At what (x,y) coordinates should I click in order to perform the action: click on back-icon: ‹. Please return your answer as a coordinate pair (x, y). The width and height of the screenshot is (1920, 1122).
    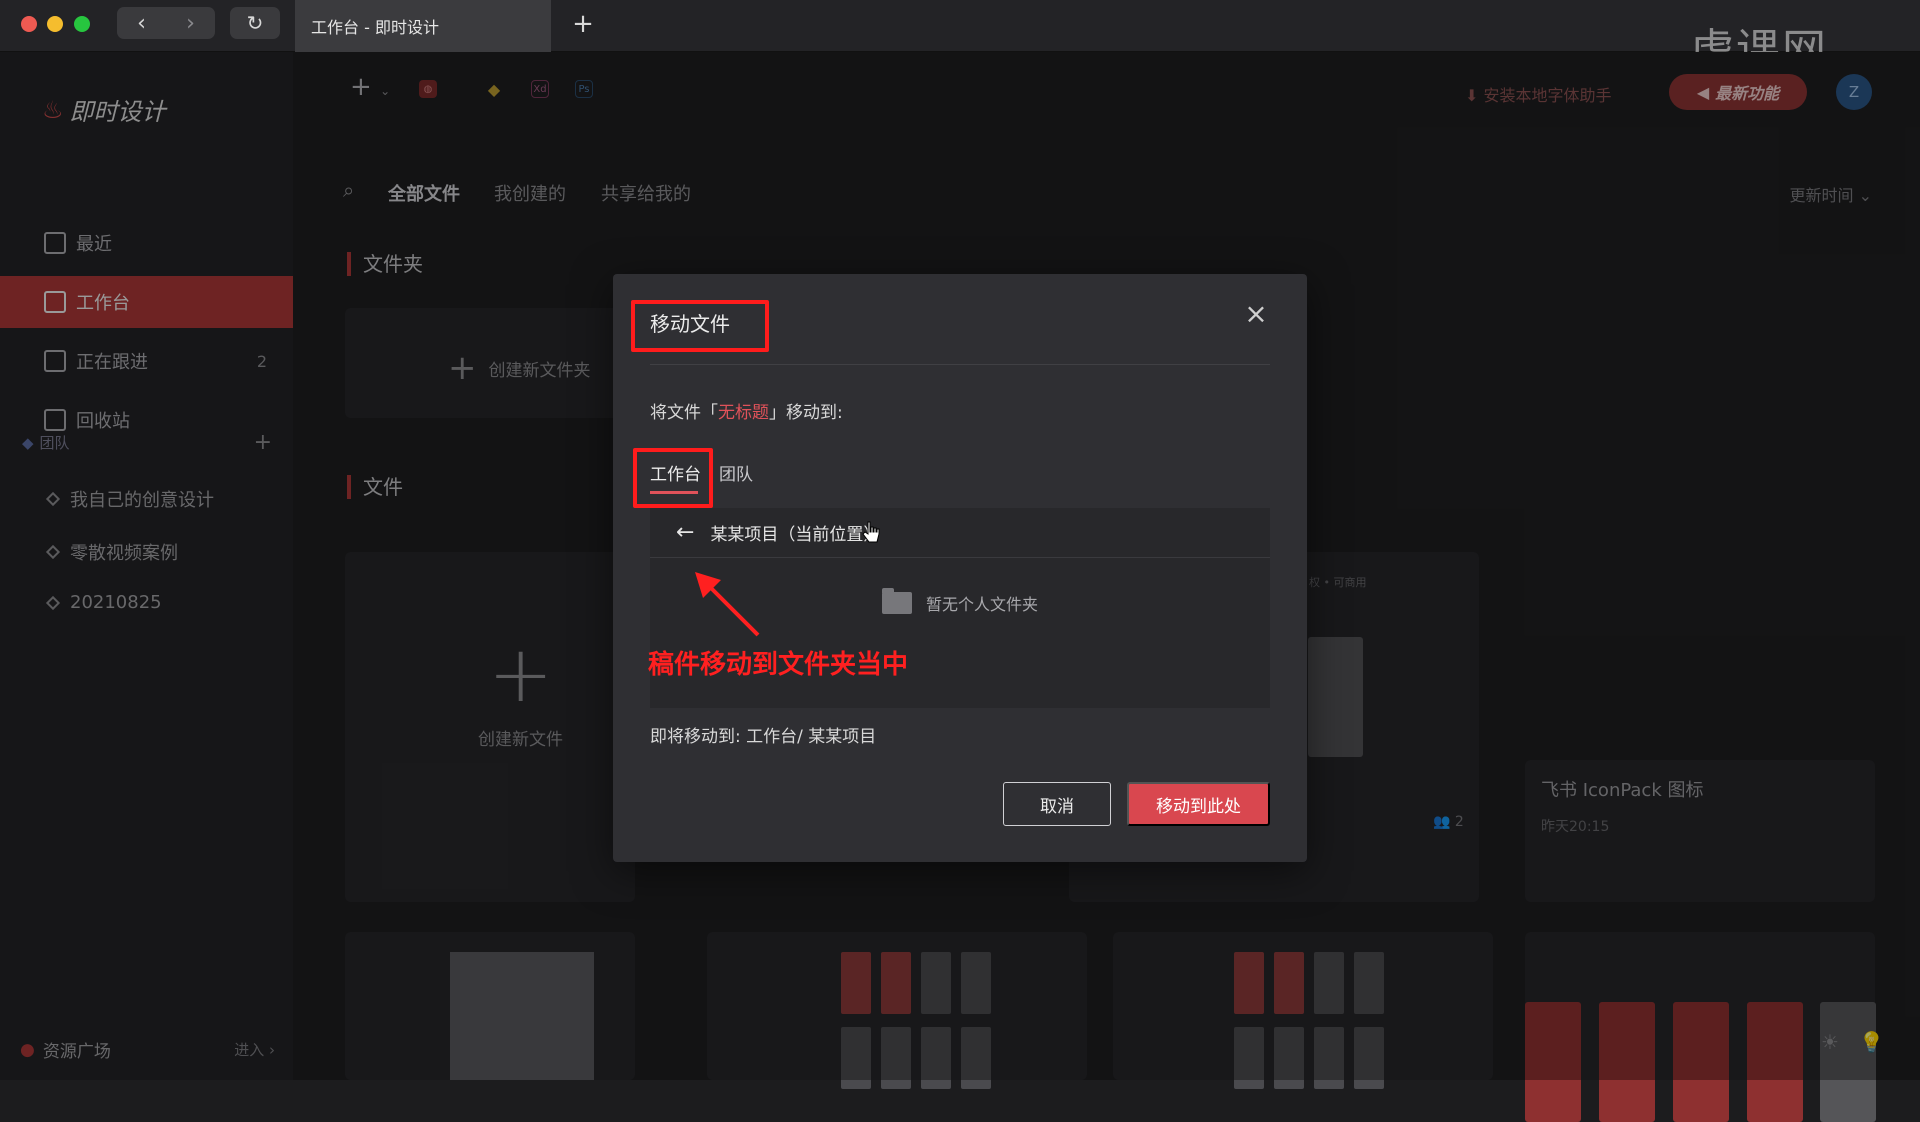
    Looking at the image, I should click on (141, 23).